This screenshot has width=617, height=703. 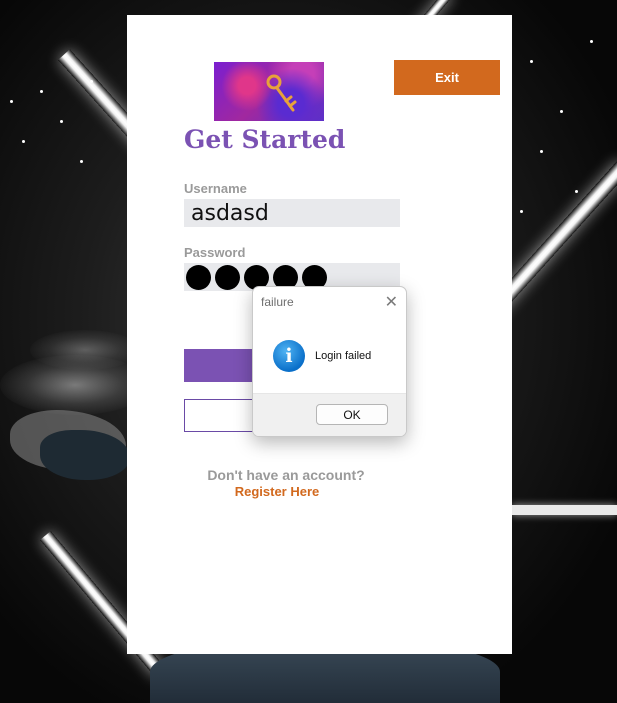 What do you see at coordinates (215, 188) in the screenshot?
I see `username-label: Username` at bounding box center [215, 188].